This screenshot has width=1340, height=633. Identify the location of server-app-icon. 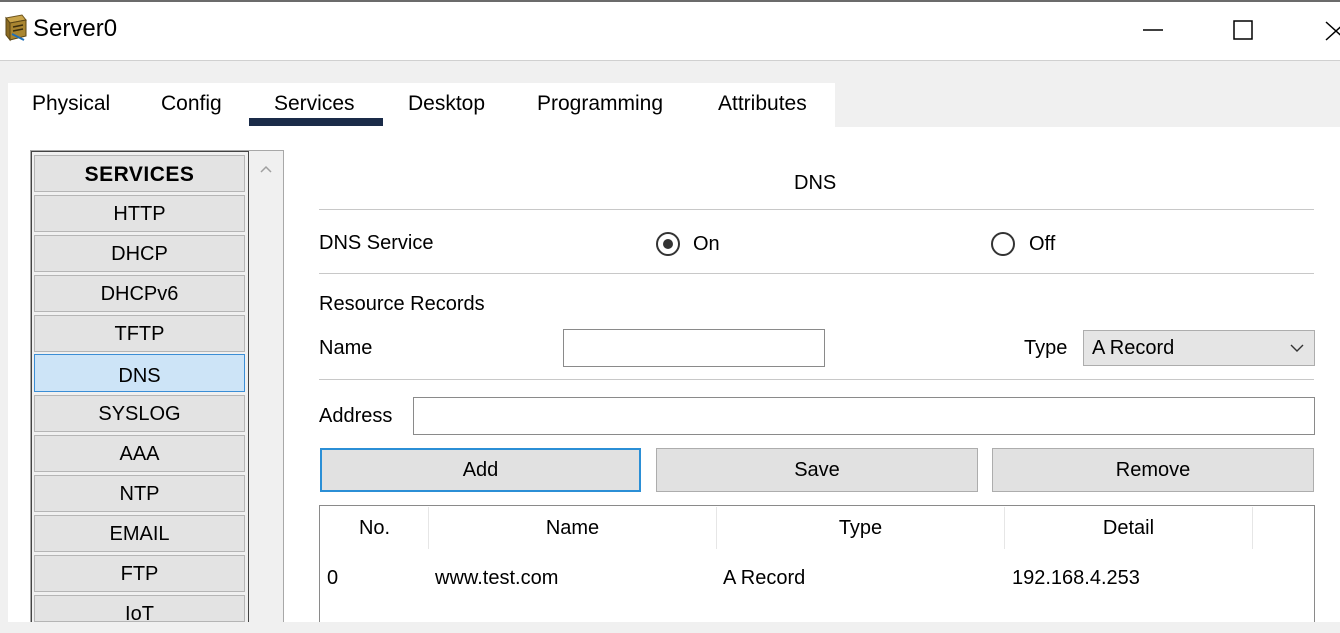
(16, 28).